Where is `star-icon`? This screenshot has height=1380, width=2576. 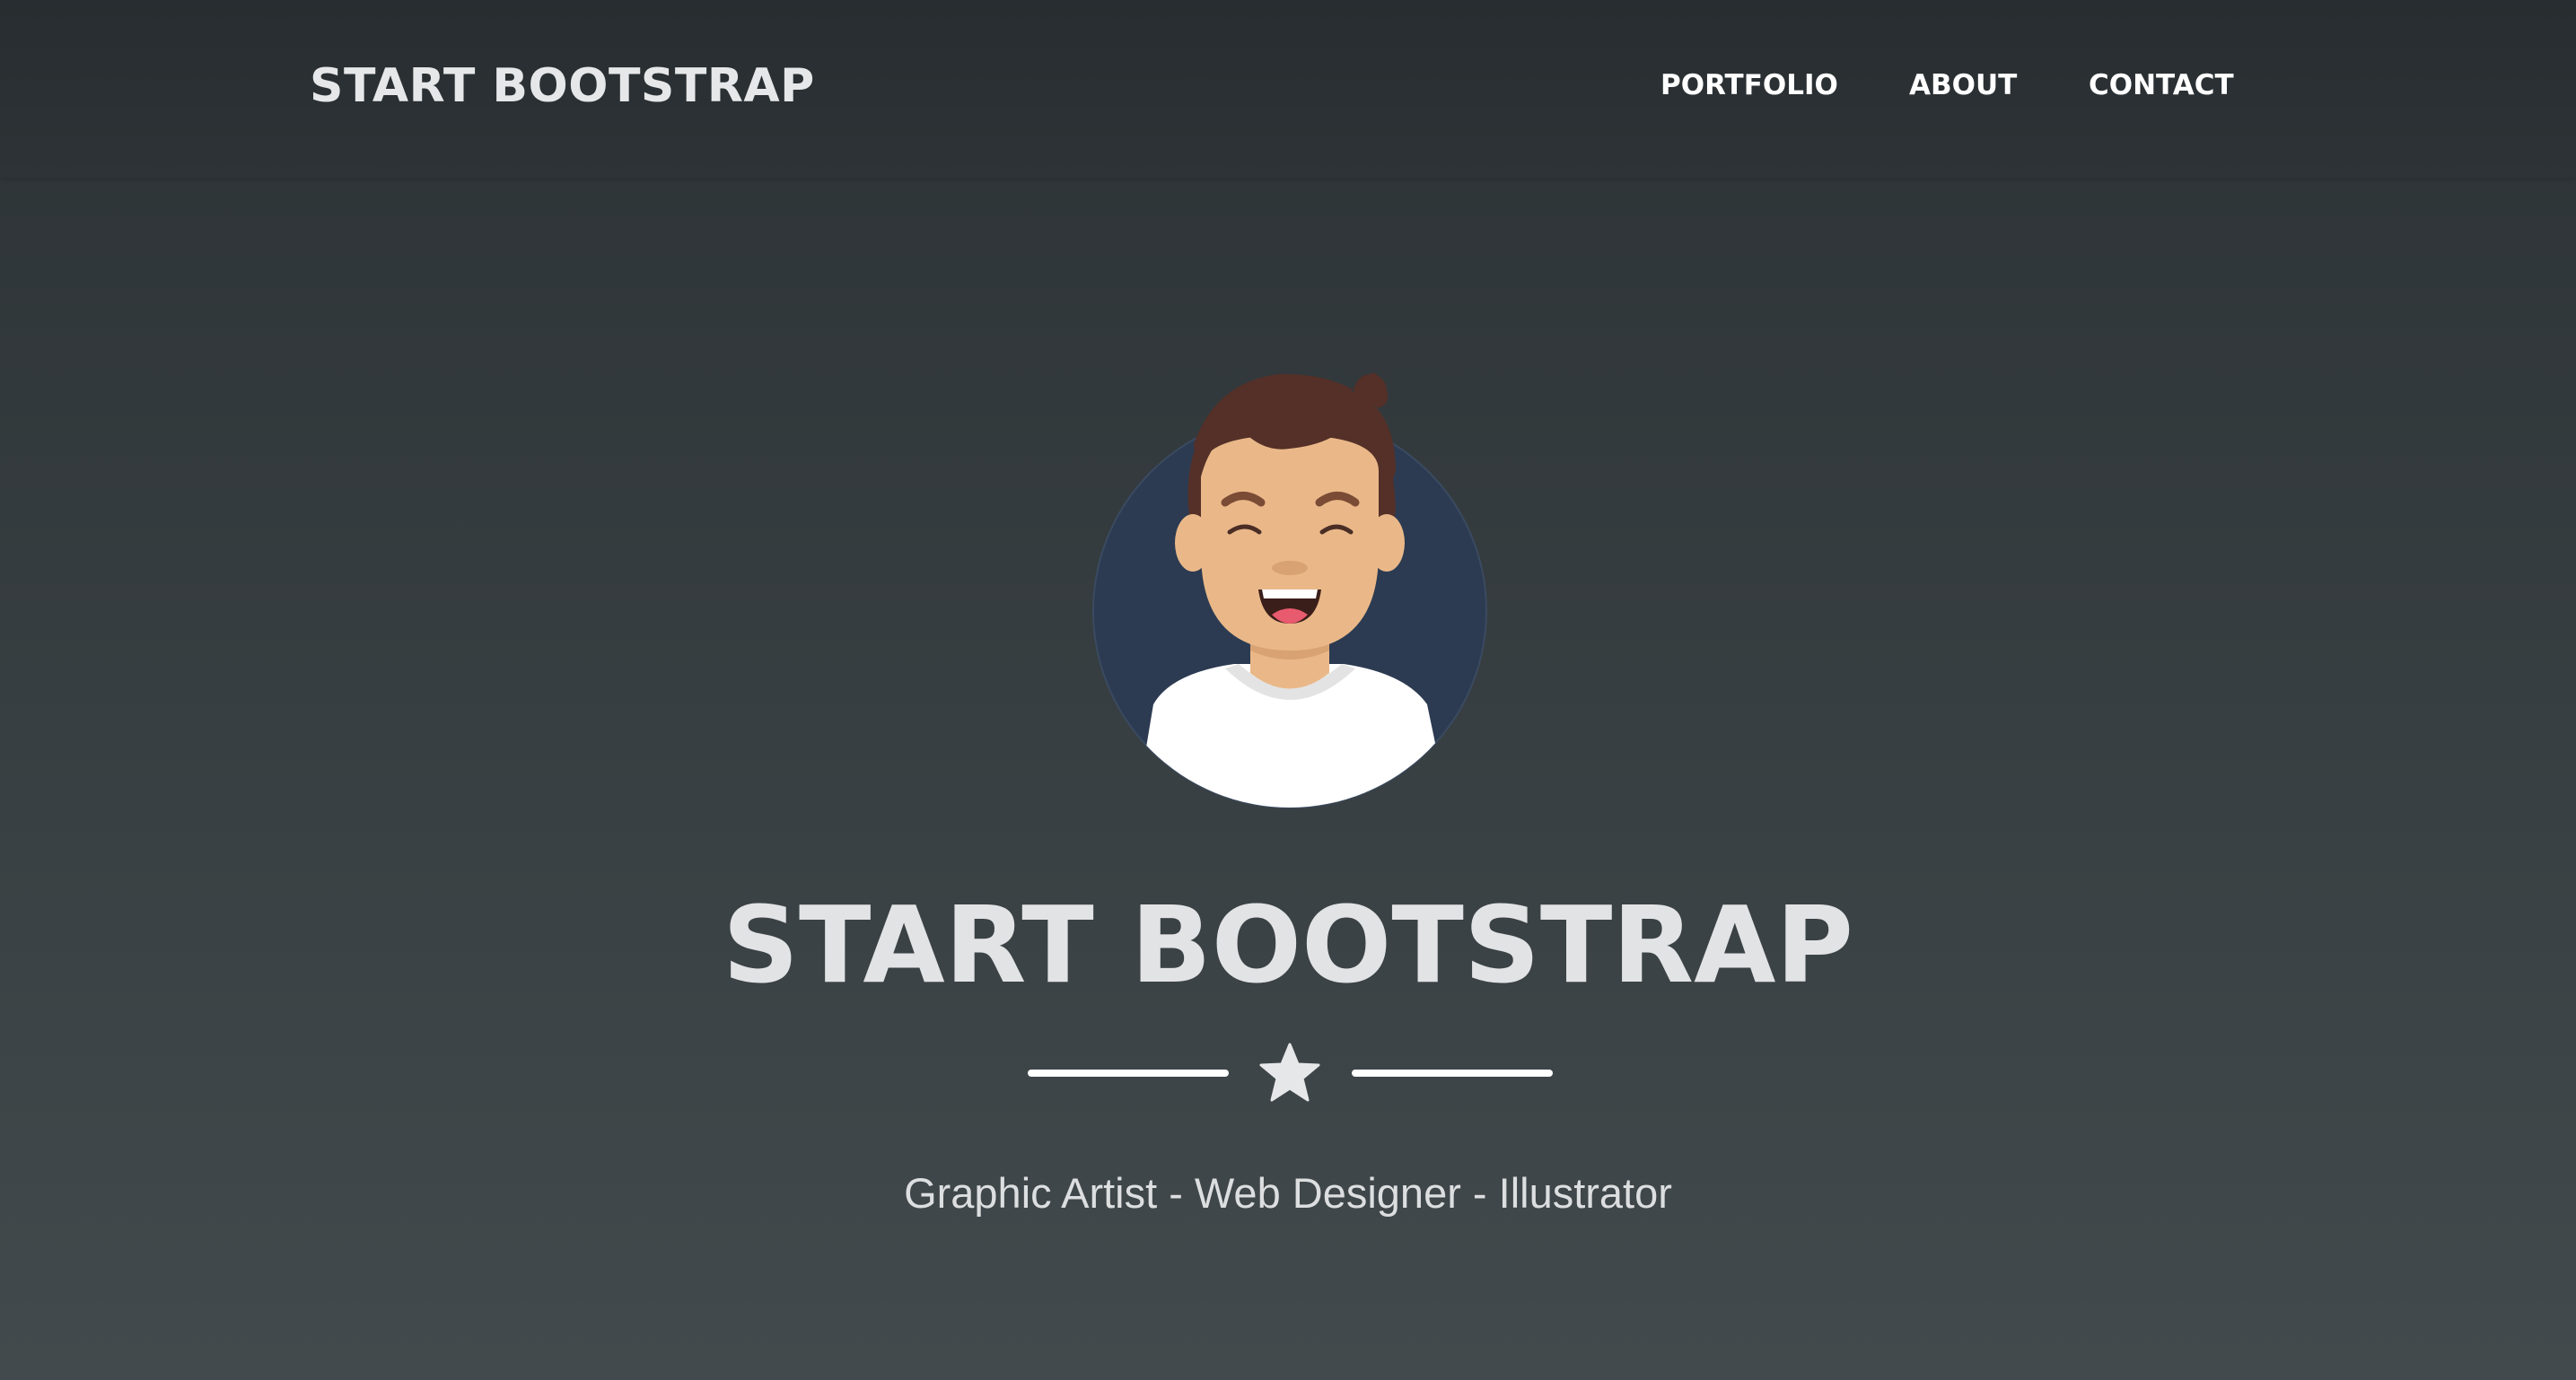
star-icon is located at coordinates (1289, 1072).